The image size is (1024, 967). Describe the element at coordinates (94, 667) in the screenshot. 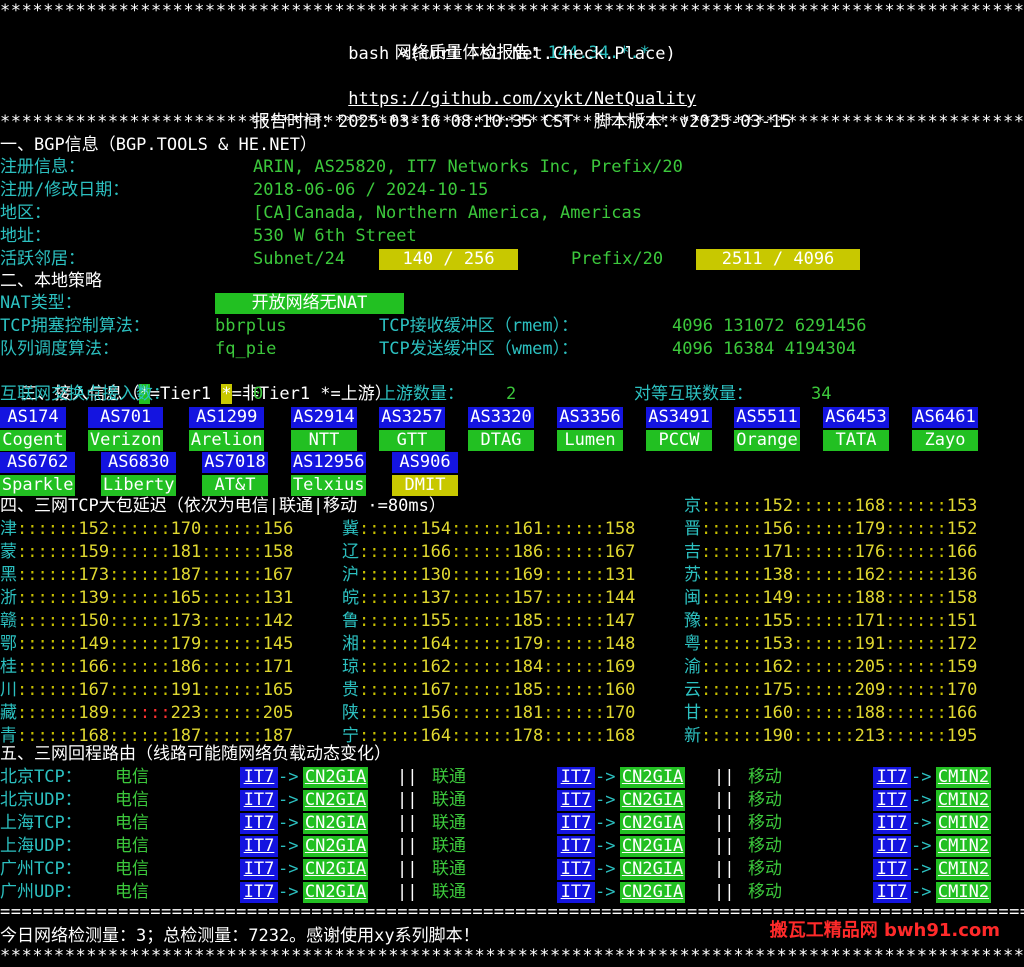

I see `latency-telecom: 166` at that location.